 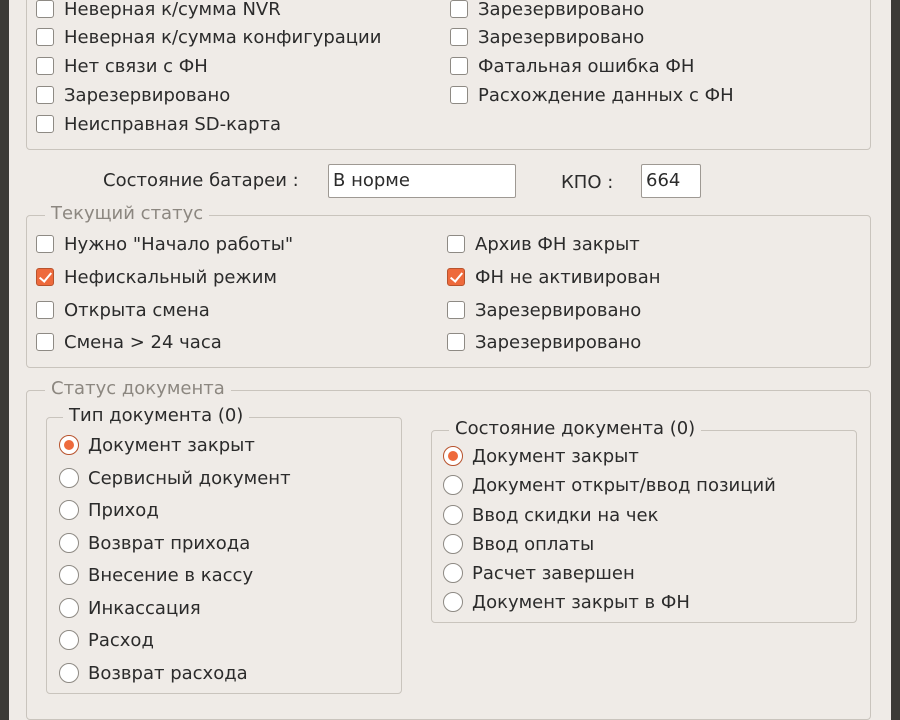 I want to click on checkbox-row-fatal-fn: Фатальная ошибка ФН, so click(x=572, y=66).